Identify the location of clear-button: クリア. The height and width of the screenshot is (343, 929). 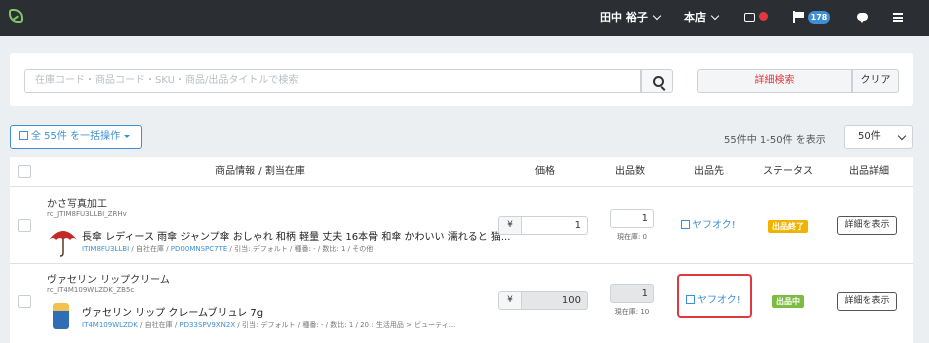
(875, 81).